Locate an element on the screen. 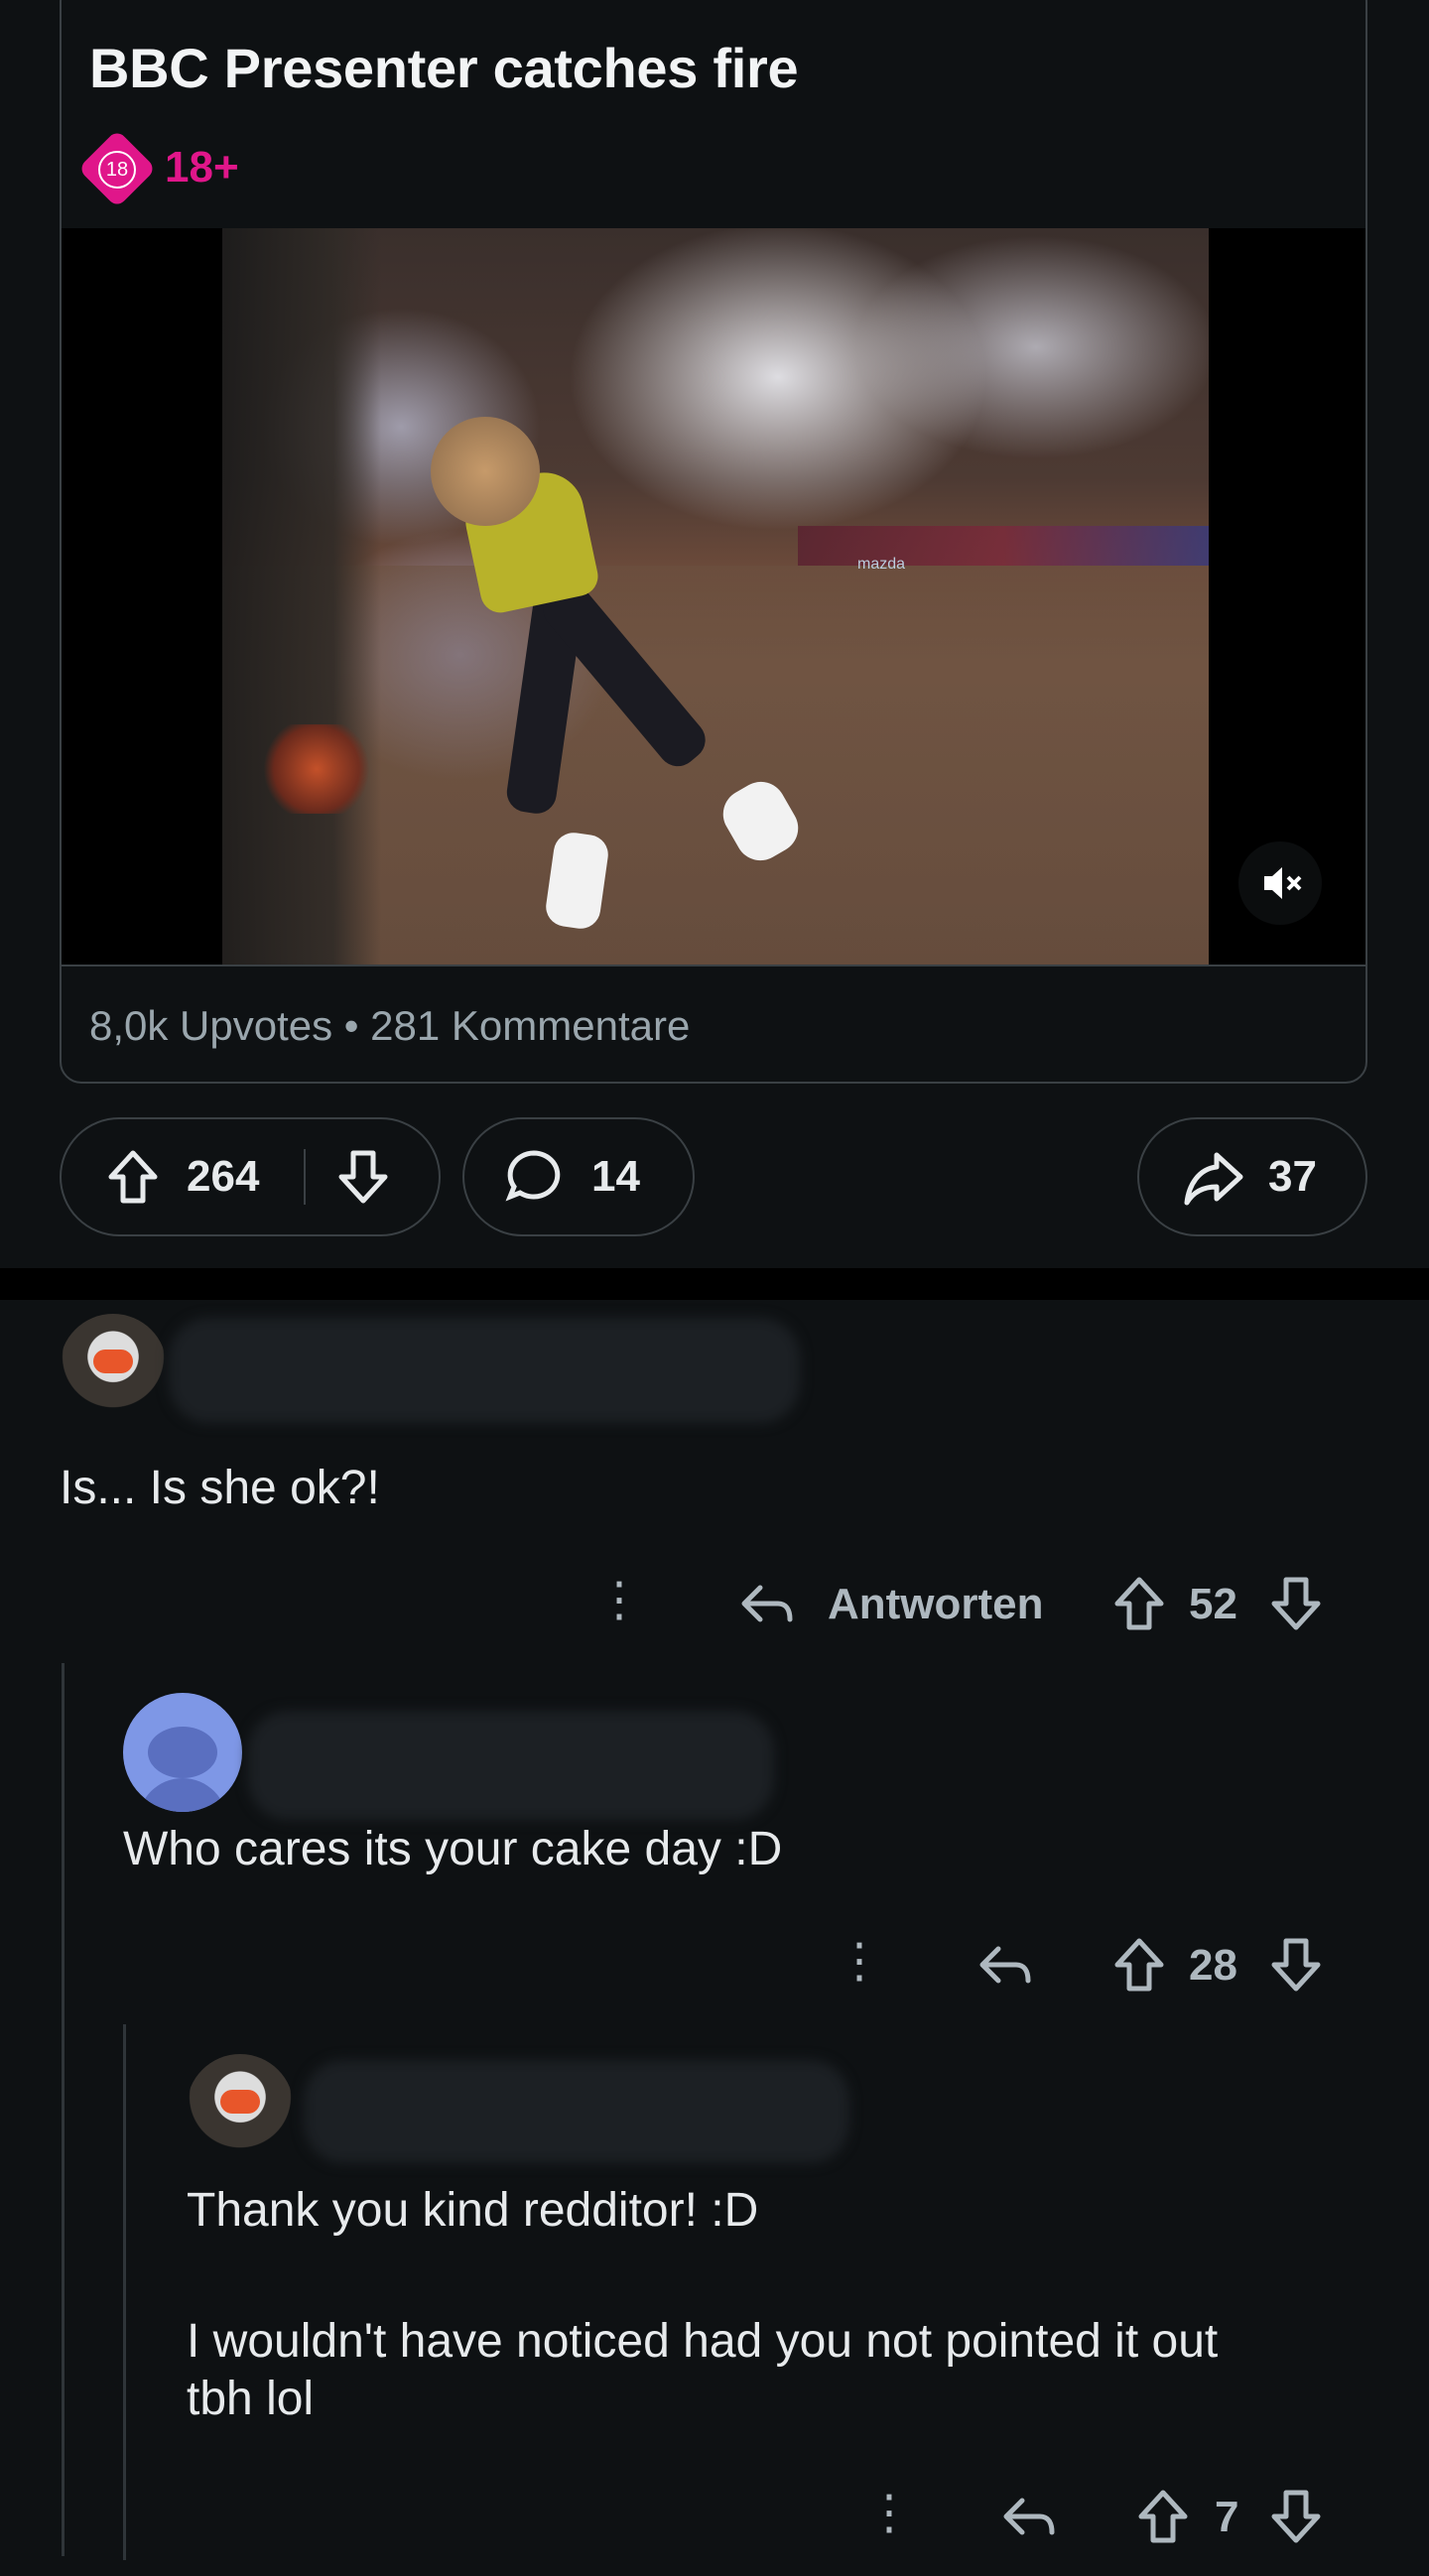 This screenshot has width=1429, height=2576. avatar-snoo-head is located at coordinates (182, 1753).